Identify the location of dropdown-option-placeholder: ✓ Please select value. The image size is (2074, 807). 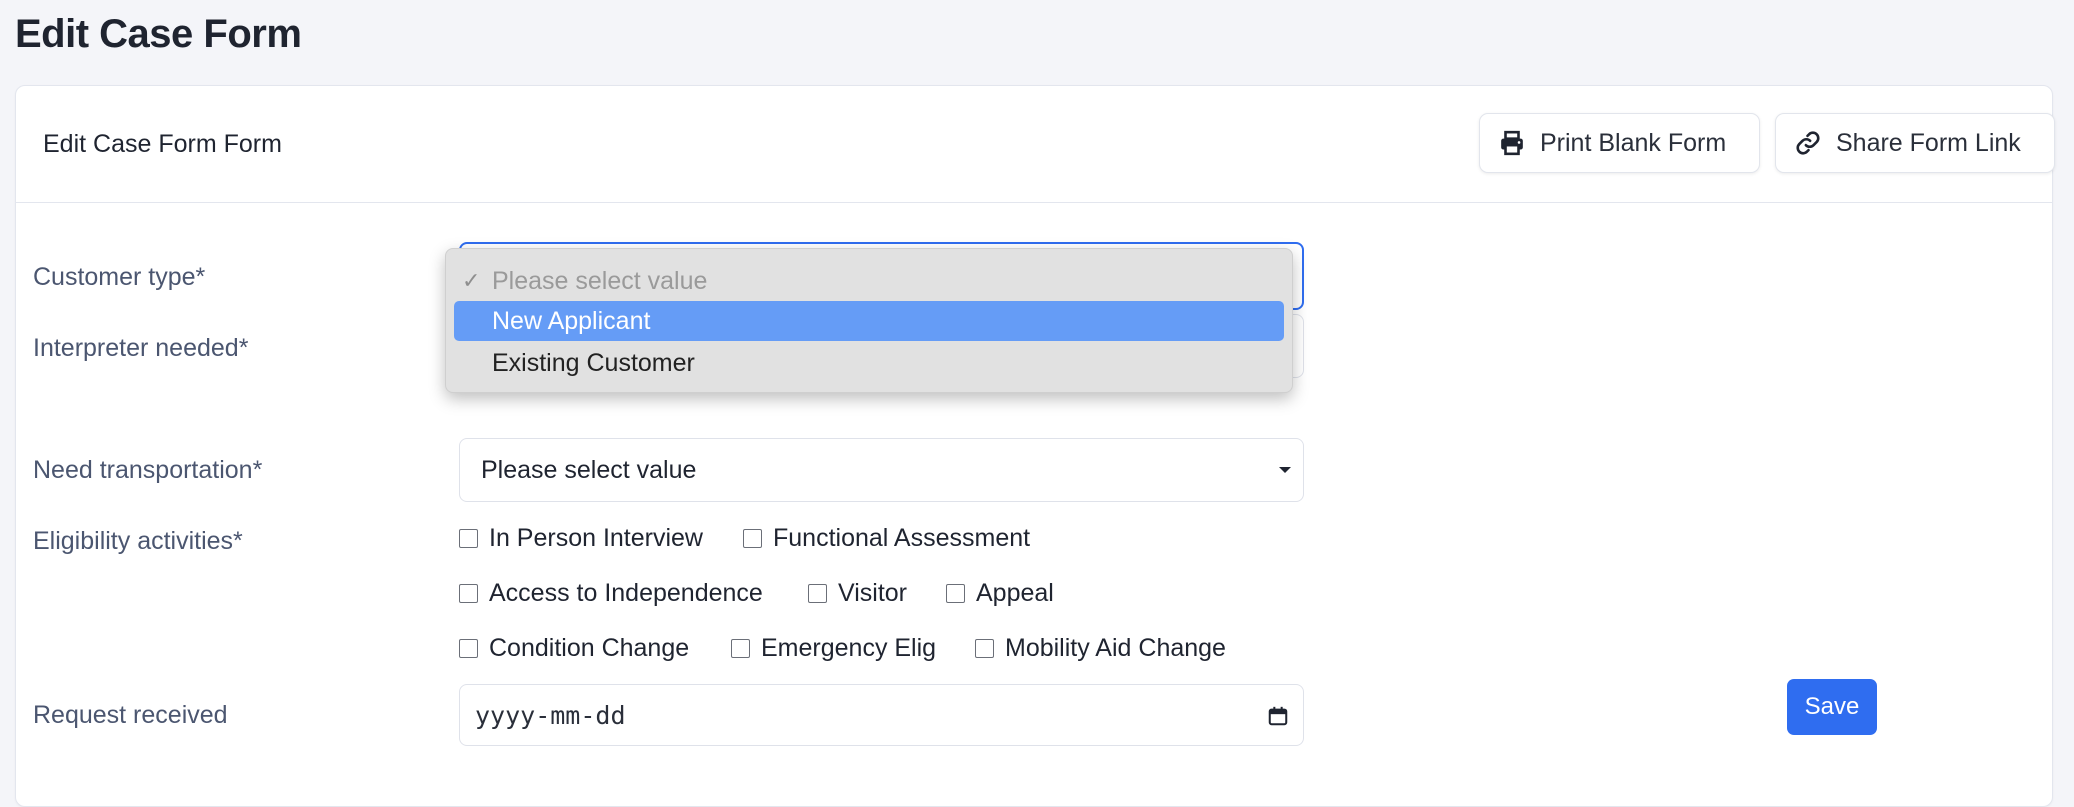
(869, 281).